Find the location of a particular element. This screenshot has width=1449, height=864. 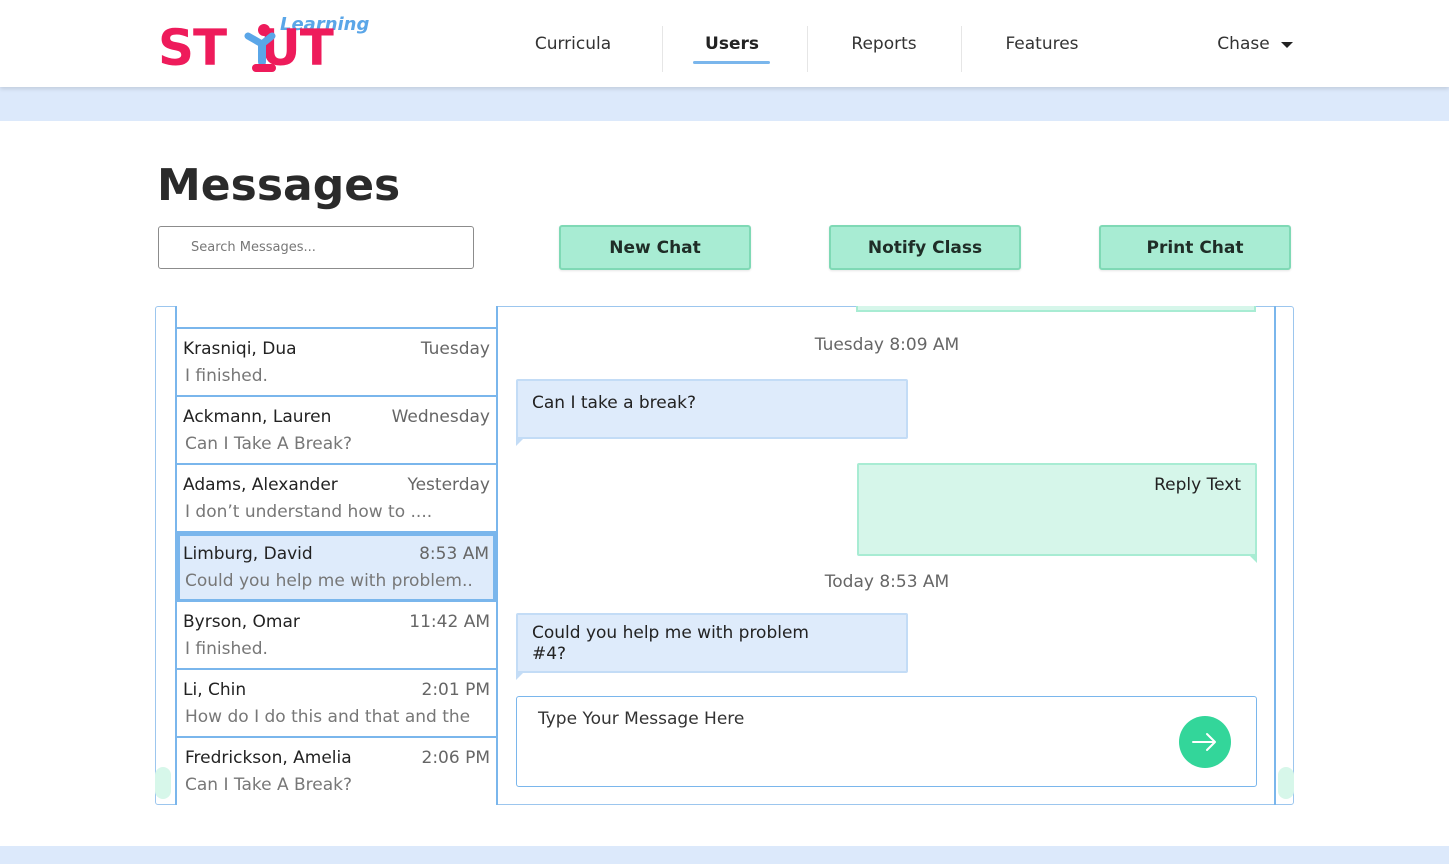

nav-features: Features is located at coordinates (1042, 43).